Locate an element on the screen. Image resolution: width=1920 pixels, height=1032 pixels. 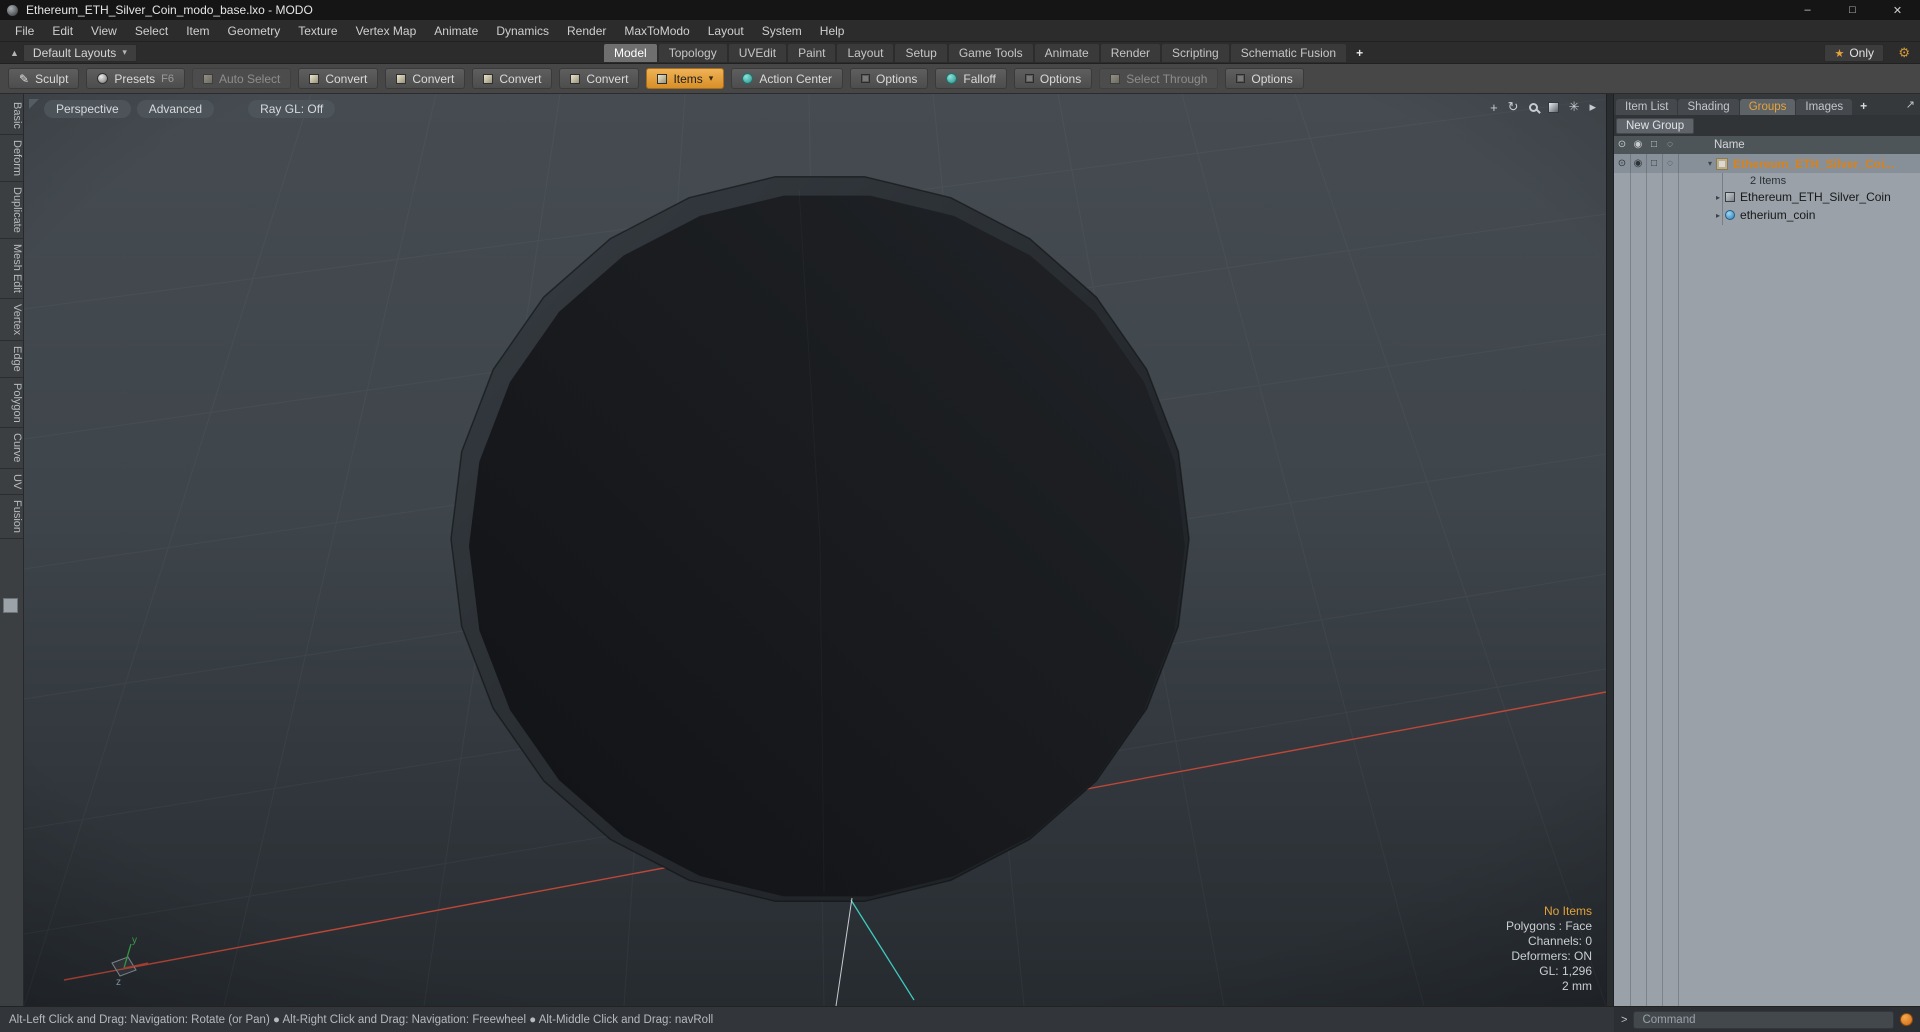
menu-geometry: Geometry is located at coordinates (254, 31).